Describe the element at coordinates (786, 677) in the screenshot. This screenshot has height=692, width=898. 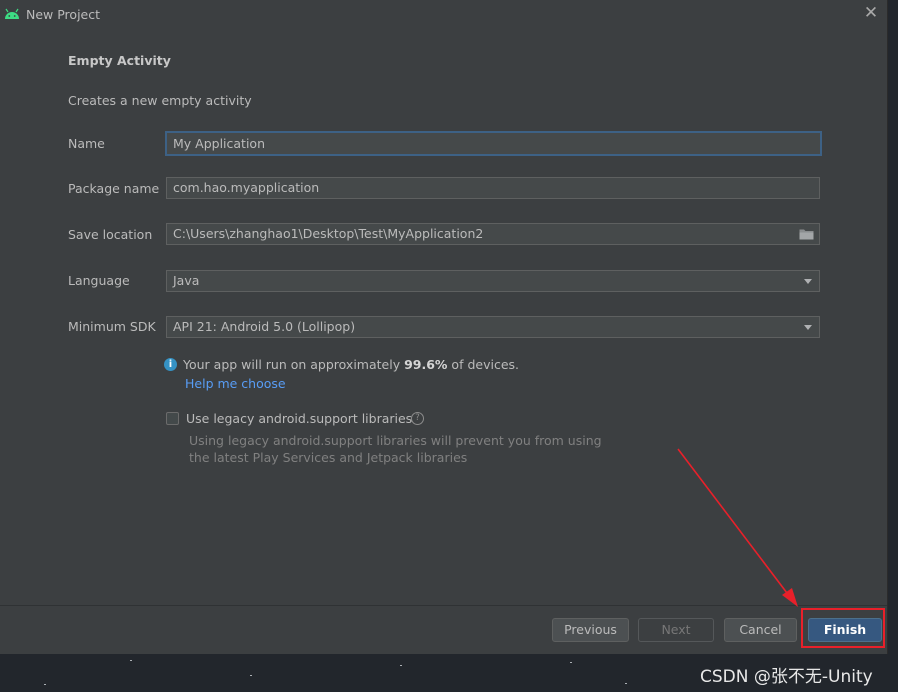
I see `watermark-text: CSDN @张不无-Unity` at that location.